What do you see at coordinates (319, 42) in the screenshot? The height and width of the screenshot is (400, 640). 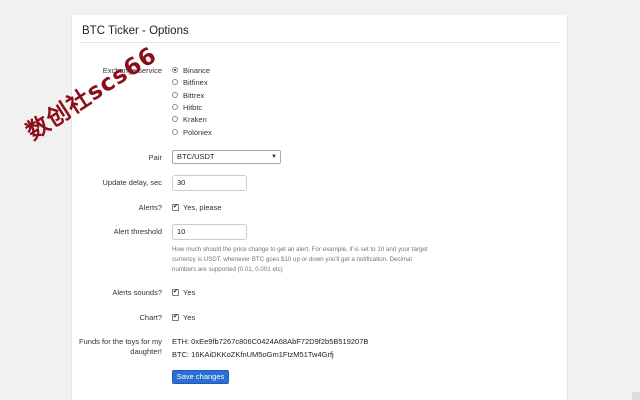 I see `title-divider` at bounding box center [319, 42].